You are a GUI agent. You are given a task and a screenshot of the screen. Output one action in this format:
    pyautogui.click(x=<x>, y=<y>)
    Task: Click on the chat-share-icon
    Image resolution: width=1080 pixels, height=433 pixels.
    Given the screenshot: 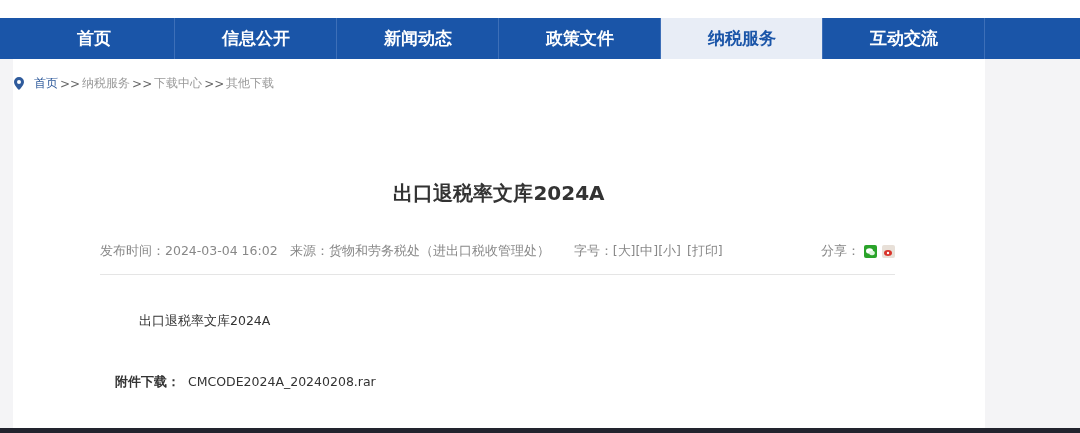 What is the action you would take?
    pyautogui.click(x=870, y=251)
    